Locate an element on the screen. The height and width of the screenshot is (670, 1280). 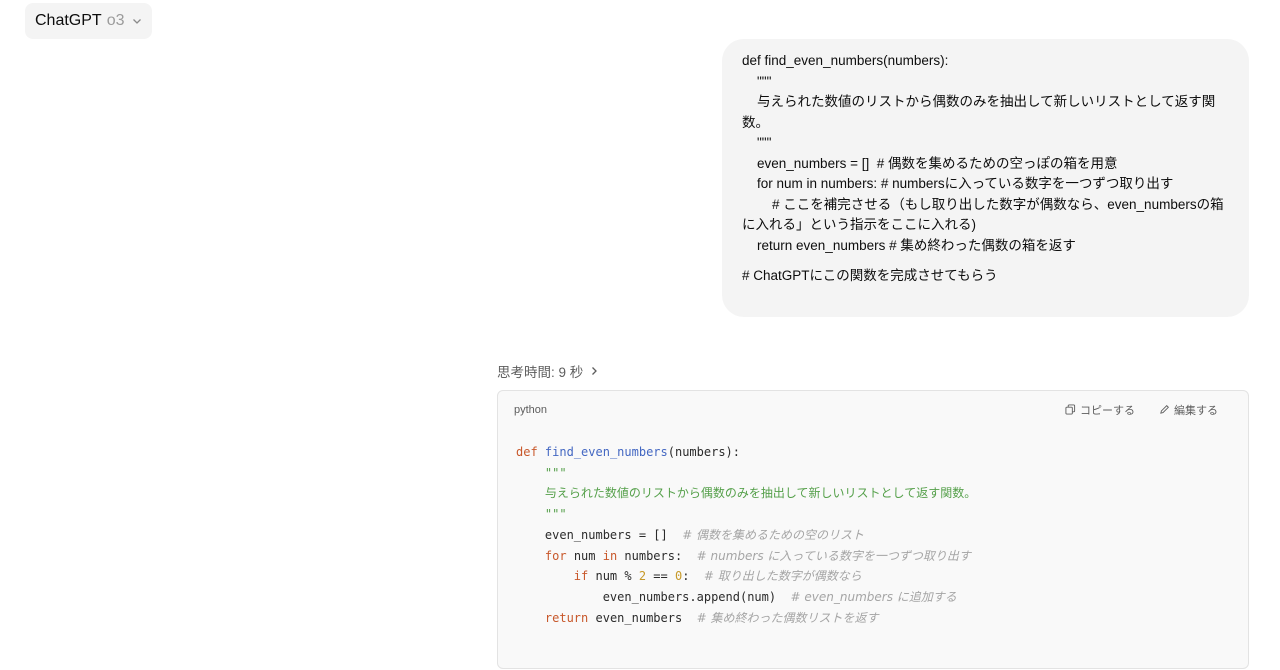
code-token: # numbers に入っている数字を一つずつ取り出す is located at coordinates (833, 555).